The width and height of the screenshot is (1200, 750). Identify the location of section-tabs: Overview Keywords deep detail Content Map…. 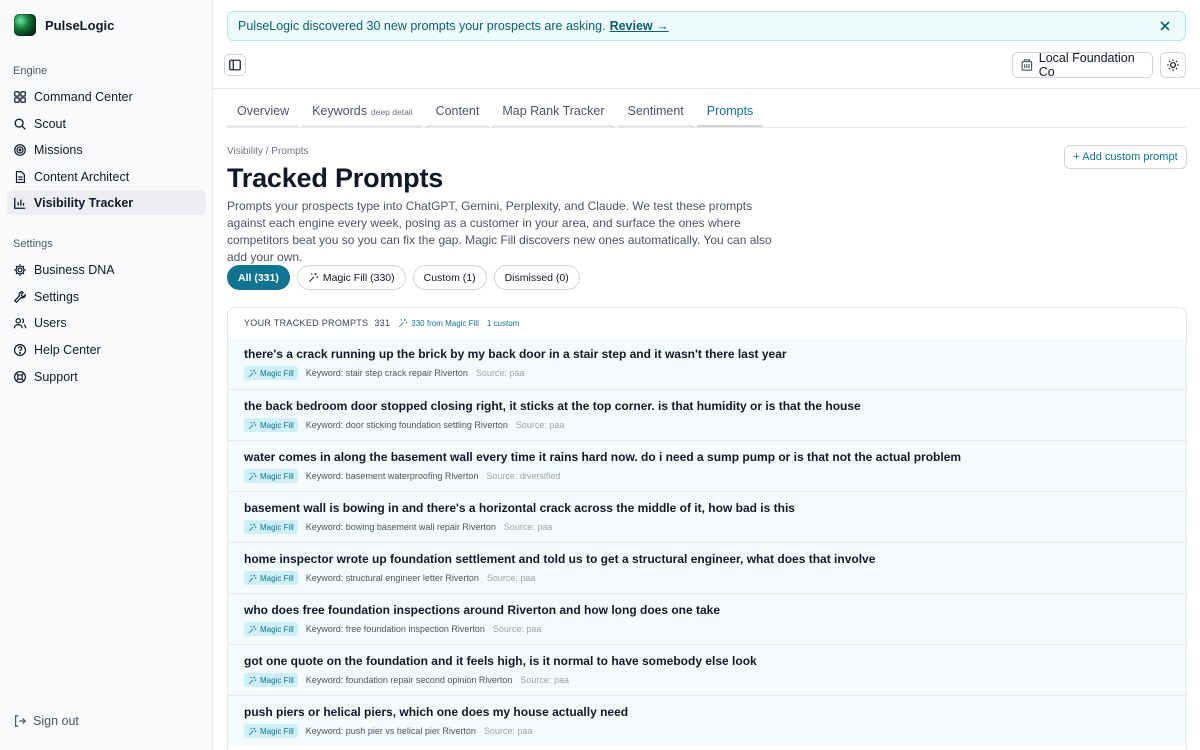
(706, 112).